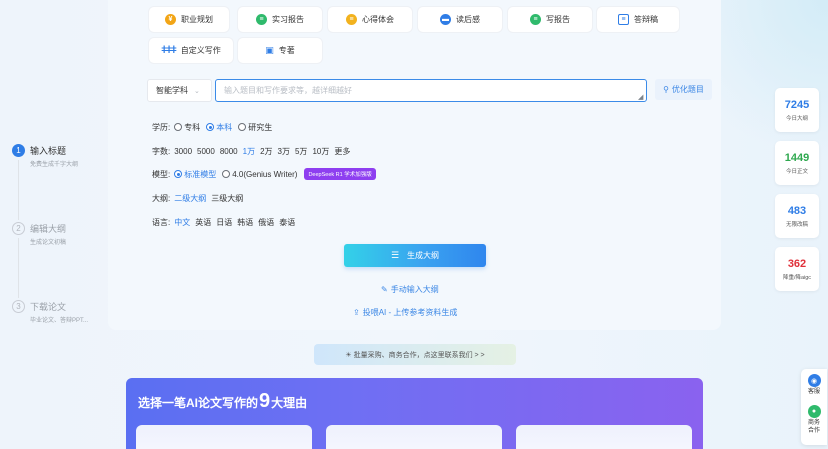 The width and height of the screenshot is (828, 449). Describe the element at coordinates (683, 89) in the screenshot. I see `optimize-topic-button: ⚲ 优化题目` at that location.